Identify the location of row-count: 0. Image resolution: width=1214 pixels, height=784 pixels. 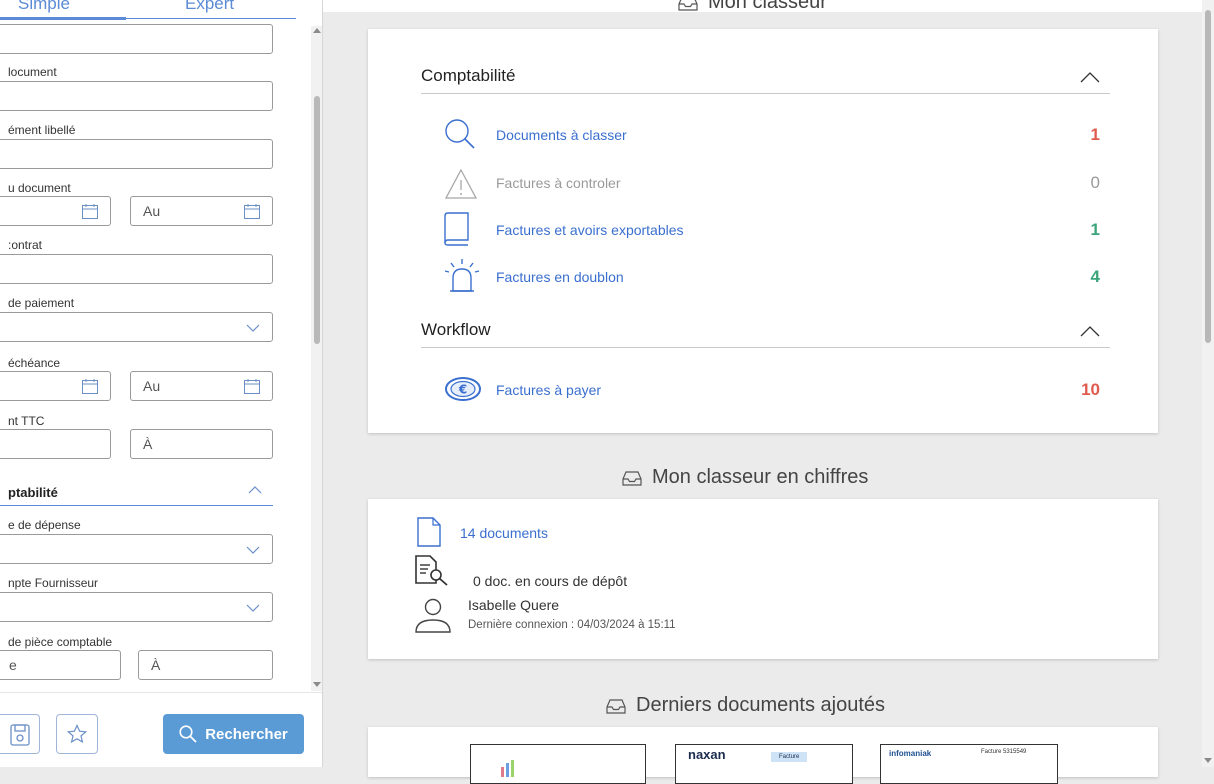
(1095, 182).